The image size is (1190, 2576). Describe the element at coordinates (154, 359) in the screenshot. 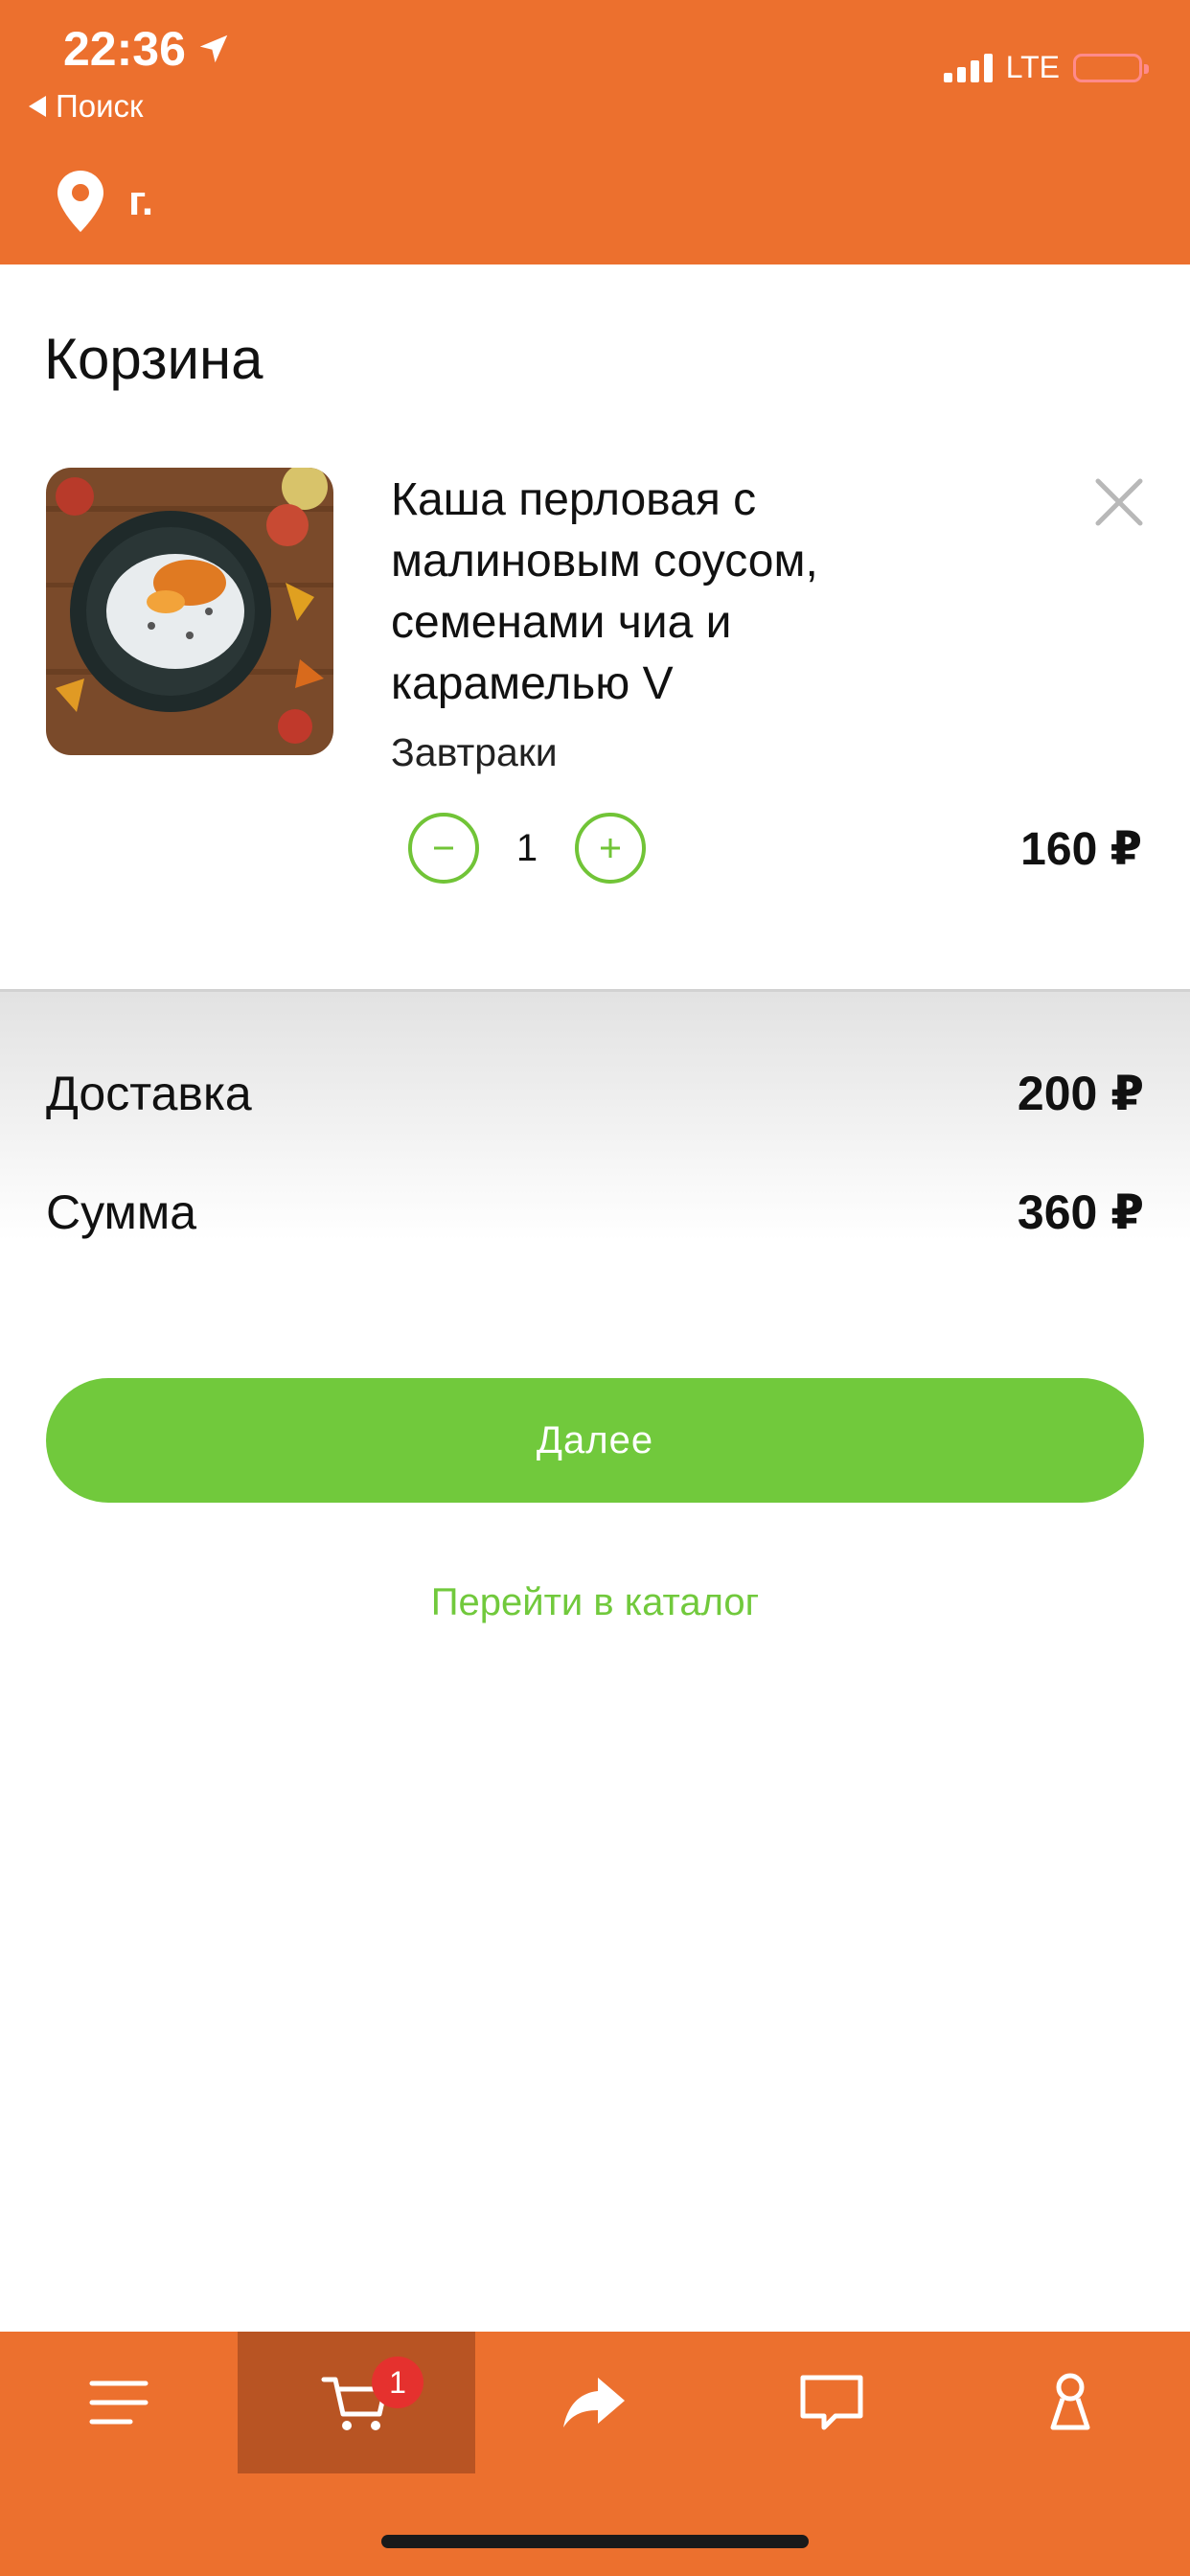

I see `page-title: Корзина` at that location.